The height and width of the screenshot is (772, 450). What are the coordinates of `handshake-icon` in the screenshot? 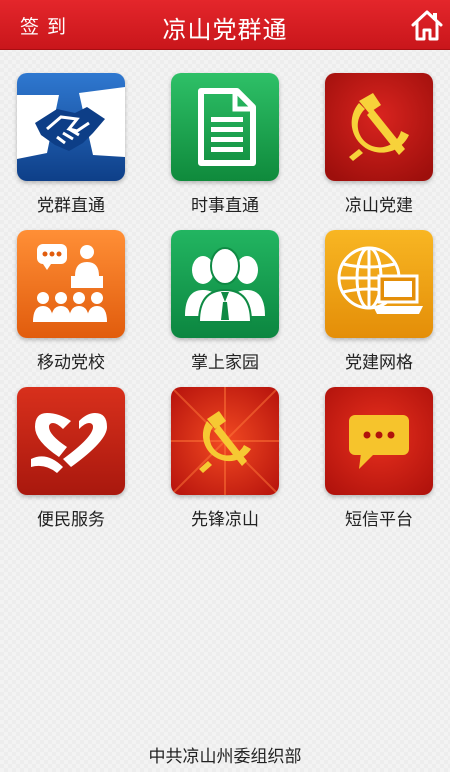 It's located at (71, 127).